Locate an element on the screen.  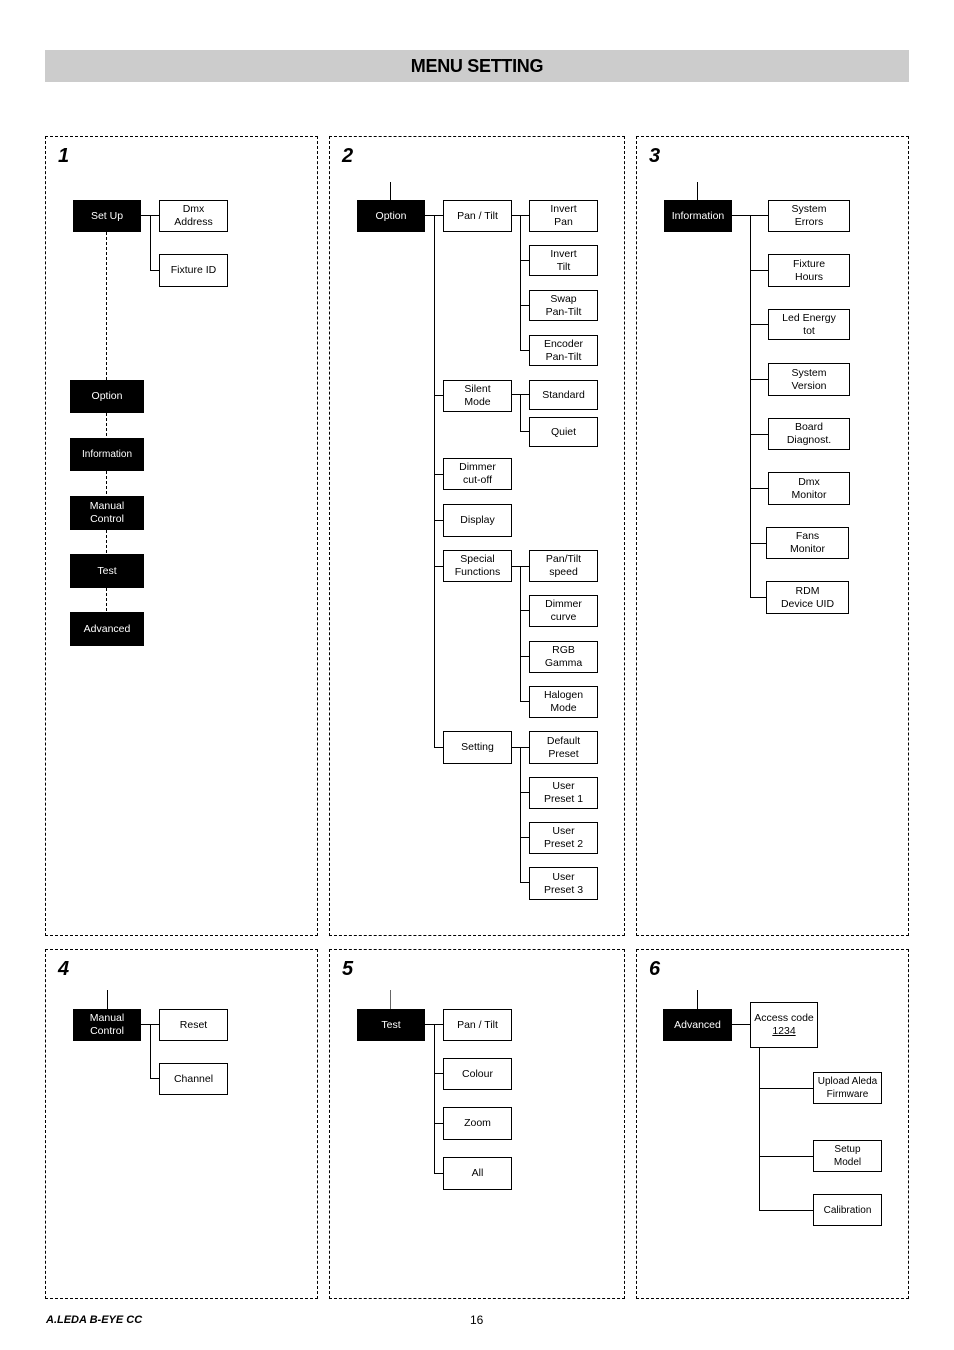
menu-dimmer-curve: Dimmer curve is located at coordinates (563, 611).